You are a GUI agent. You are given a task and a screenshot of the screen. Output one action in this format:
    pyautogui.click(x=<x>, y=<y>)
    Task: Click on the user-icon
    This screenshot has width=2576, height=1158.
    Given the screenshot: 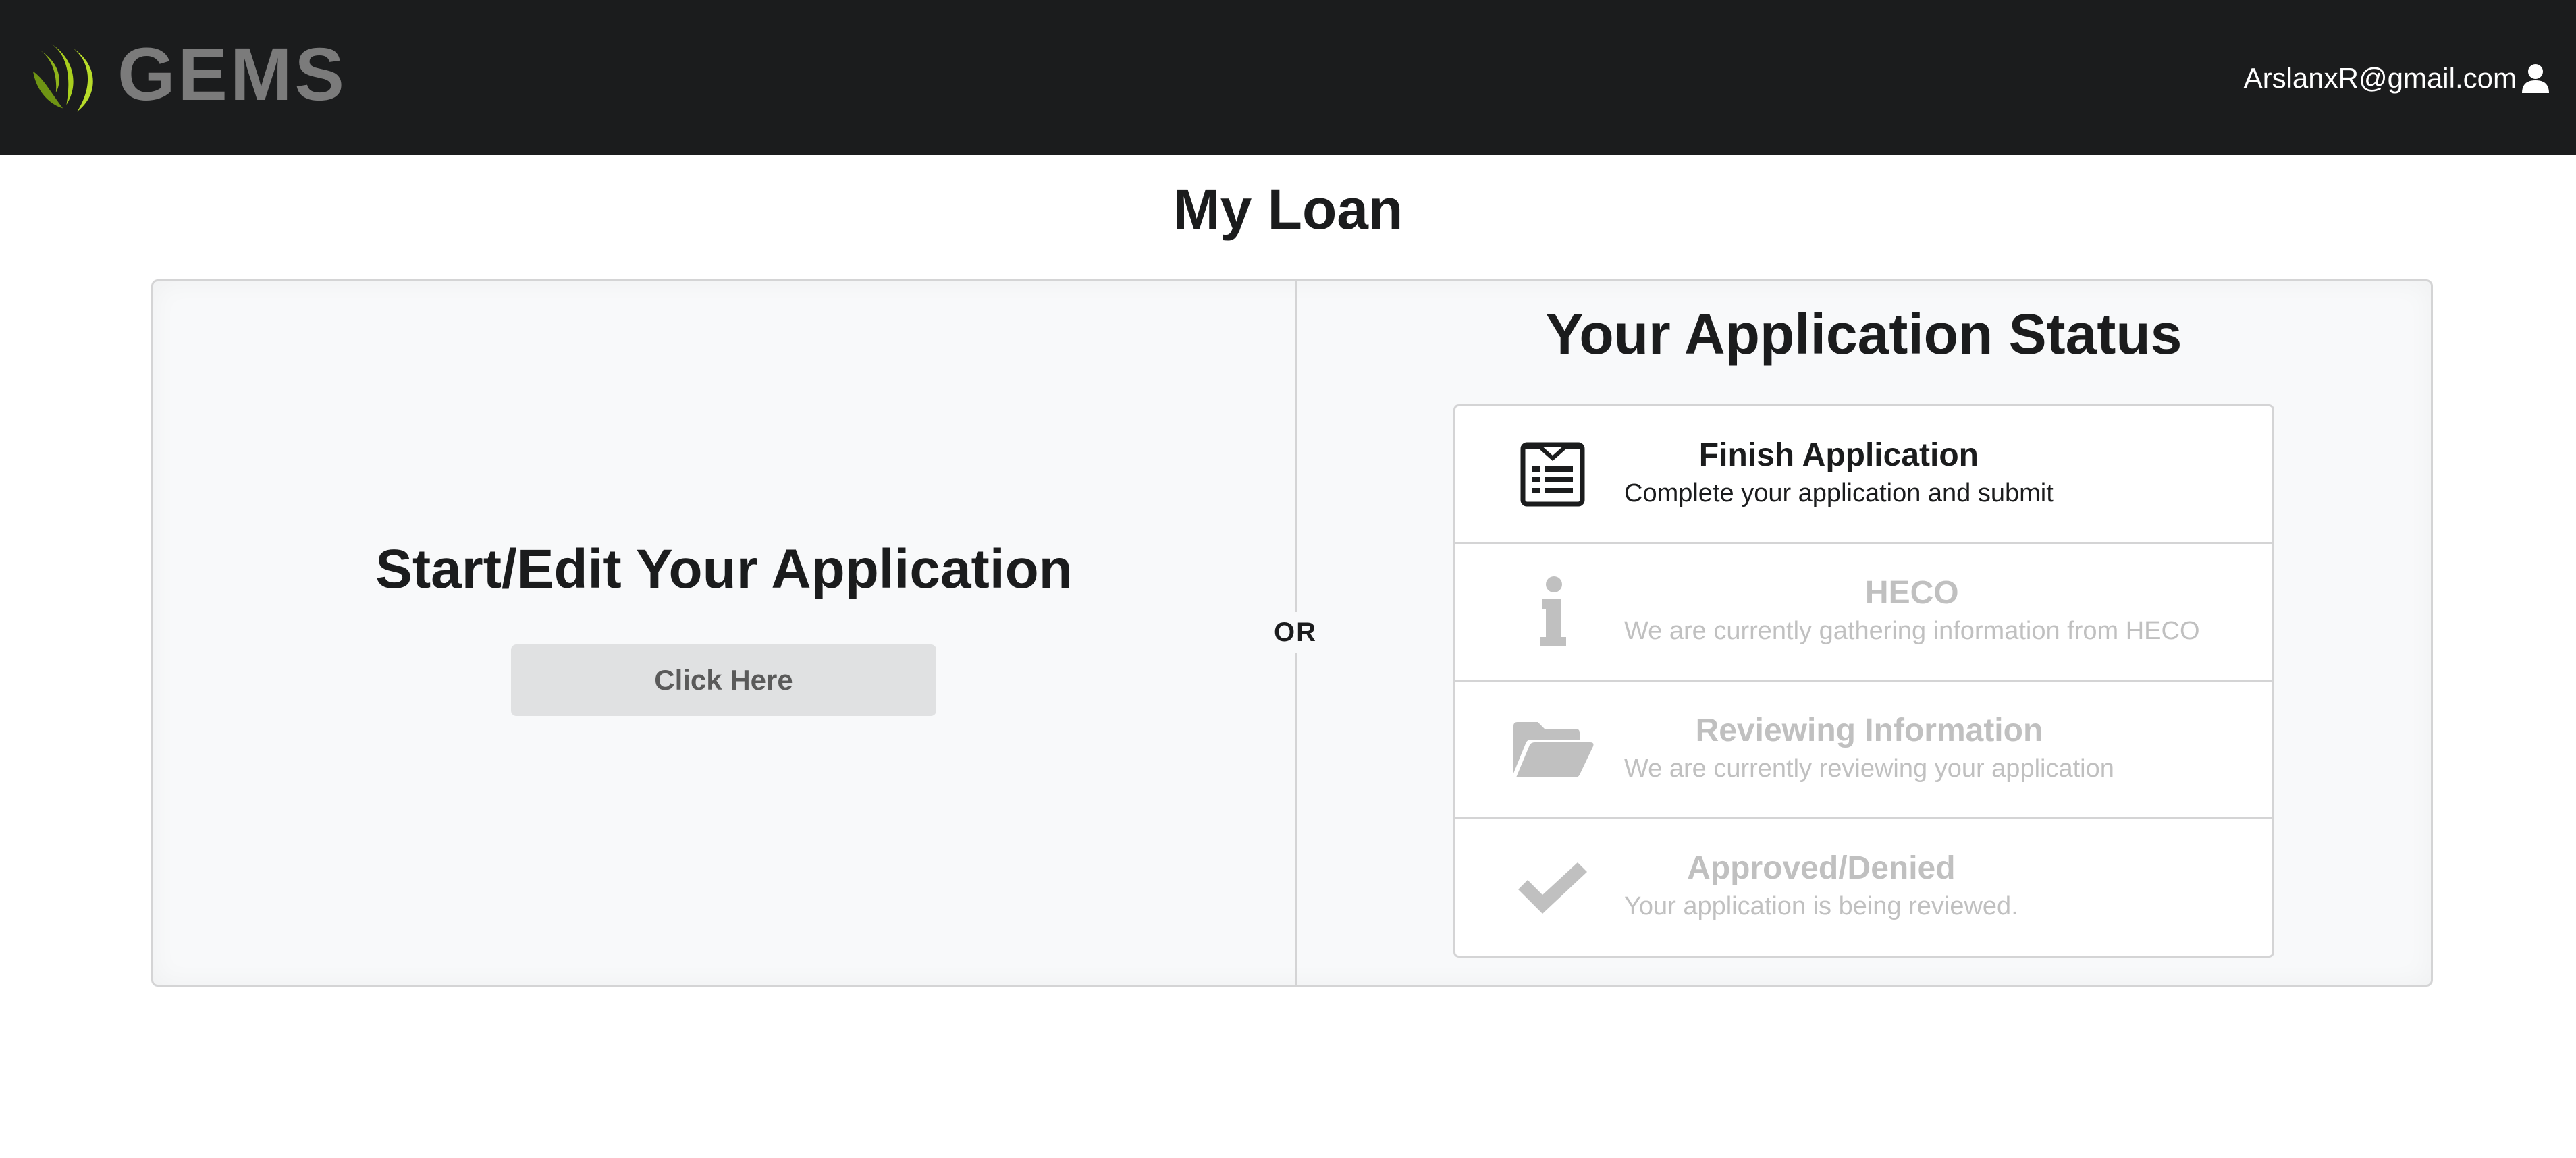 What is the action you would take?
    pyautogui.click(x=2536, y=78)
    